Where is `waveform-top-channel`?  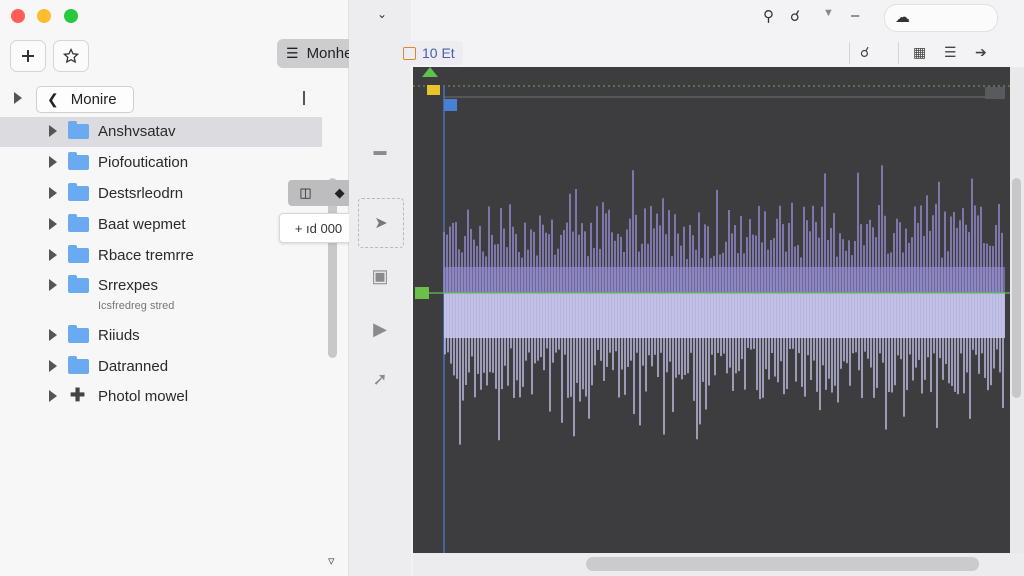 waveform-top-channel is located at coordinates (724, 229).